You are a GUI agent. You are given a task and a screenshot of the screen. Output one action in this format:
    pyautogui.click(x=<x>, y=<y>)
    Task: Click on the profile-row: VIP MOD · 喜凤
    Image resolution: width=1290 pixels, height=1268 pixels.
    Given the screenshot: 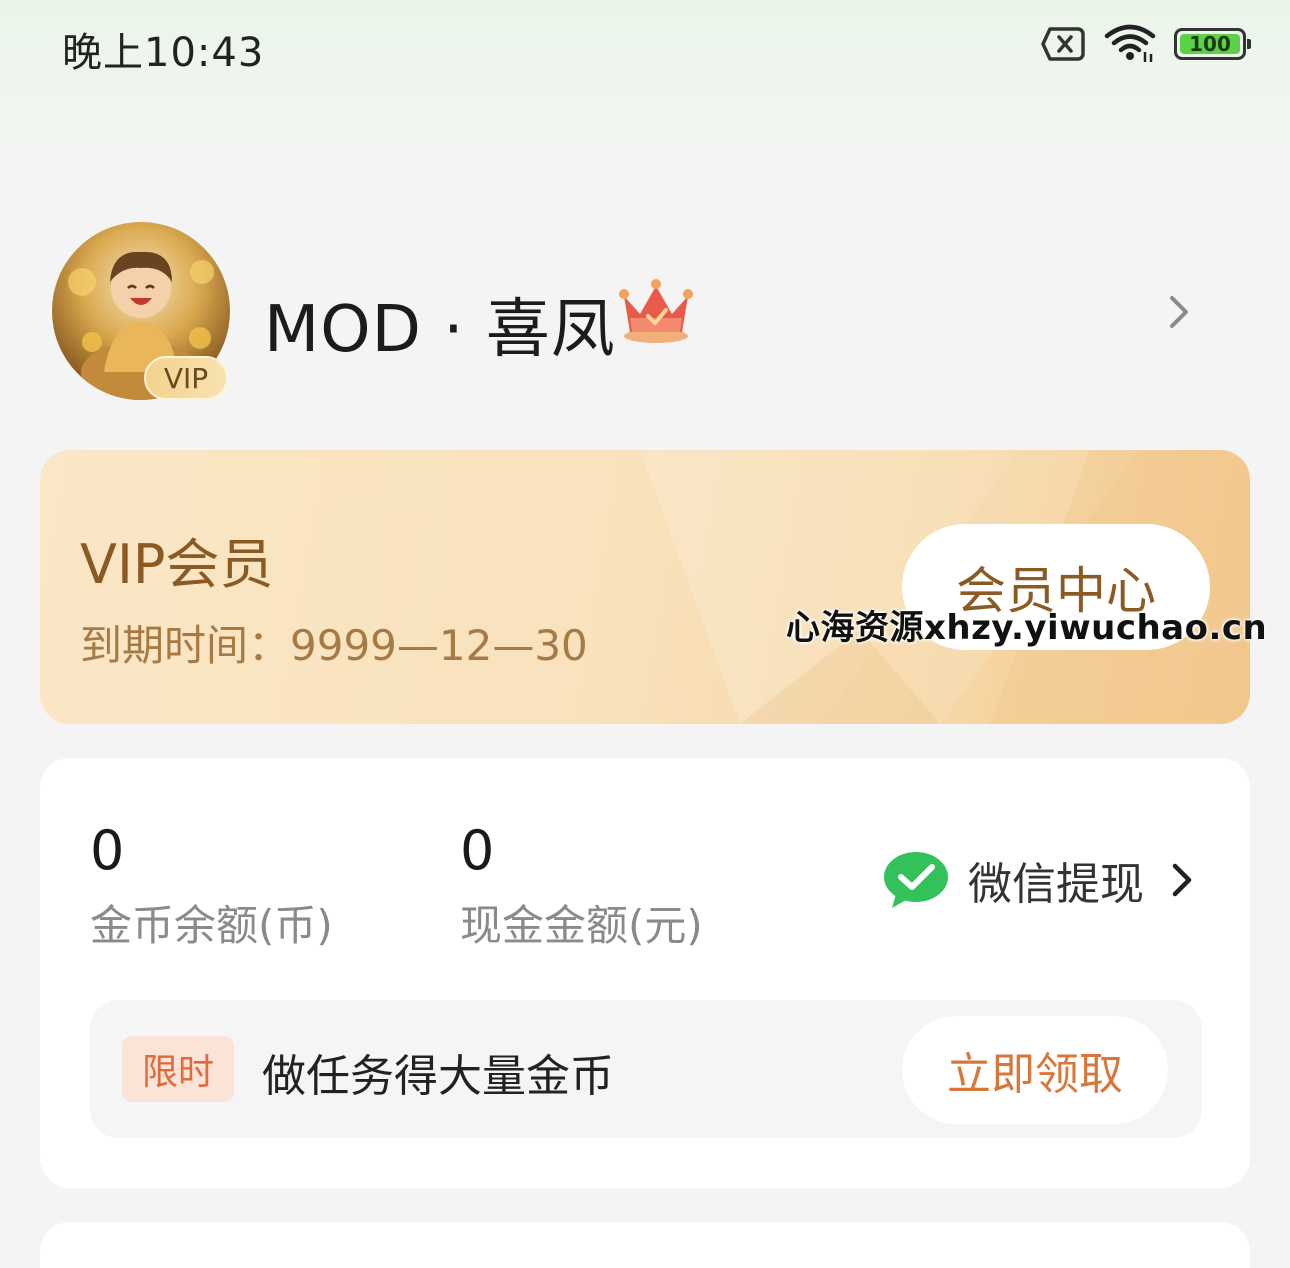 What is the action you would take?
    pyautogui.click(x=632, y=312)
    